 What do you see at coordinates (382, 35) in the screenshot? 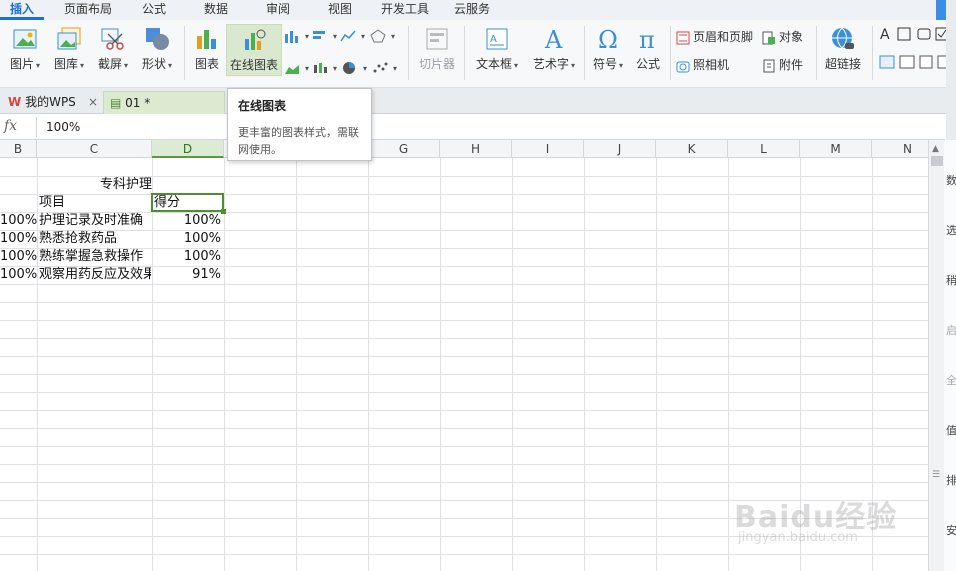
I see `radar-chart-dropdown: ▾` at bounding box center [382, 35].